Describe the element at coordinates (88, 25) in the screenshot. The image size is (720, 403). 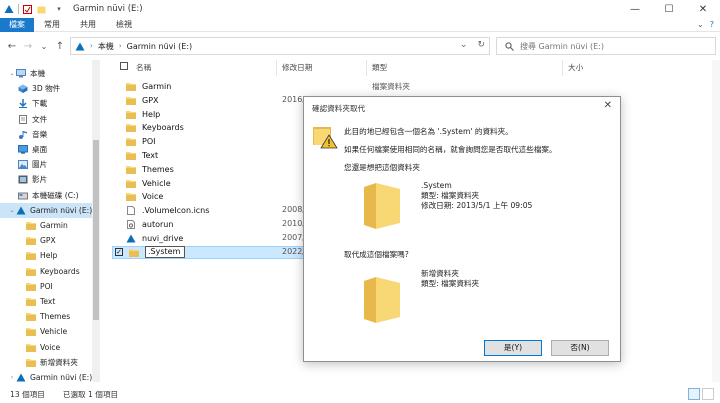
I see `tab-share: 共用` at that location.